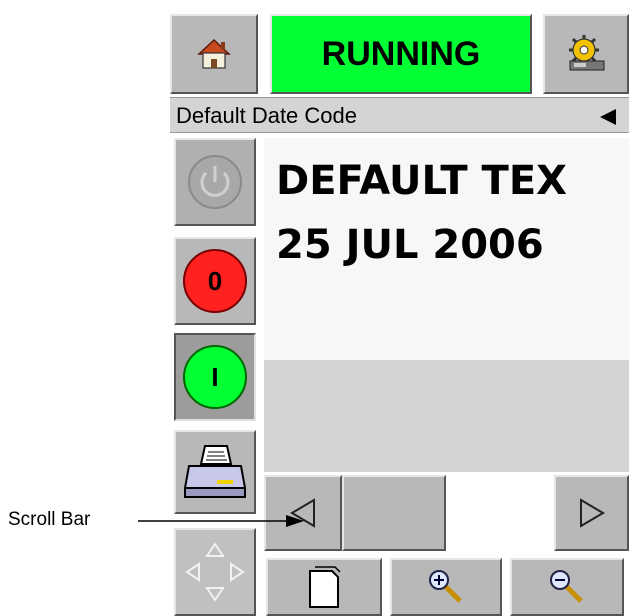 The image size is (629, 616). I want to click on zoom-in-icon, so click(445, 586).